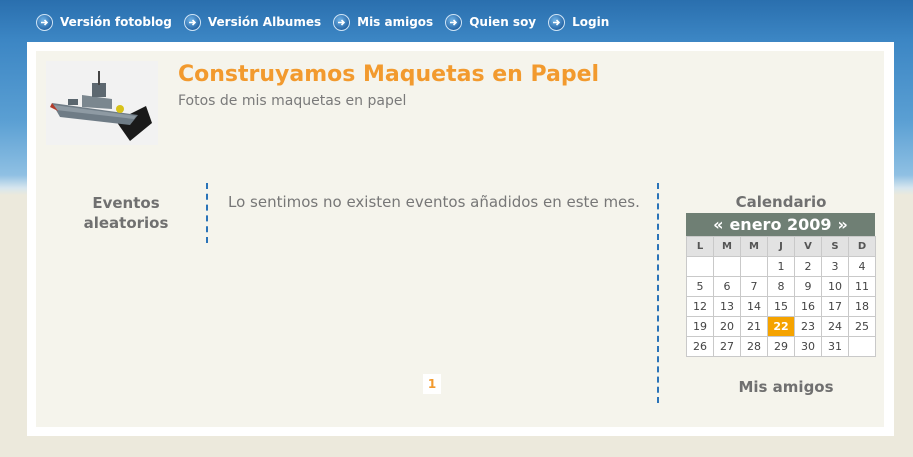 This screenshot has width=913, height=457. I want to click on calendar-day: 9, so click(808, 286).